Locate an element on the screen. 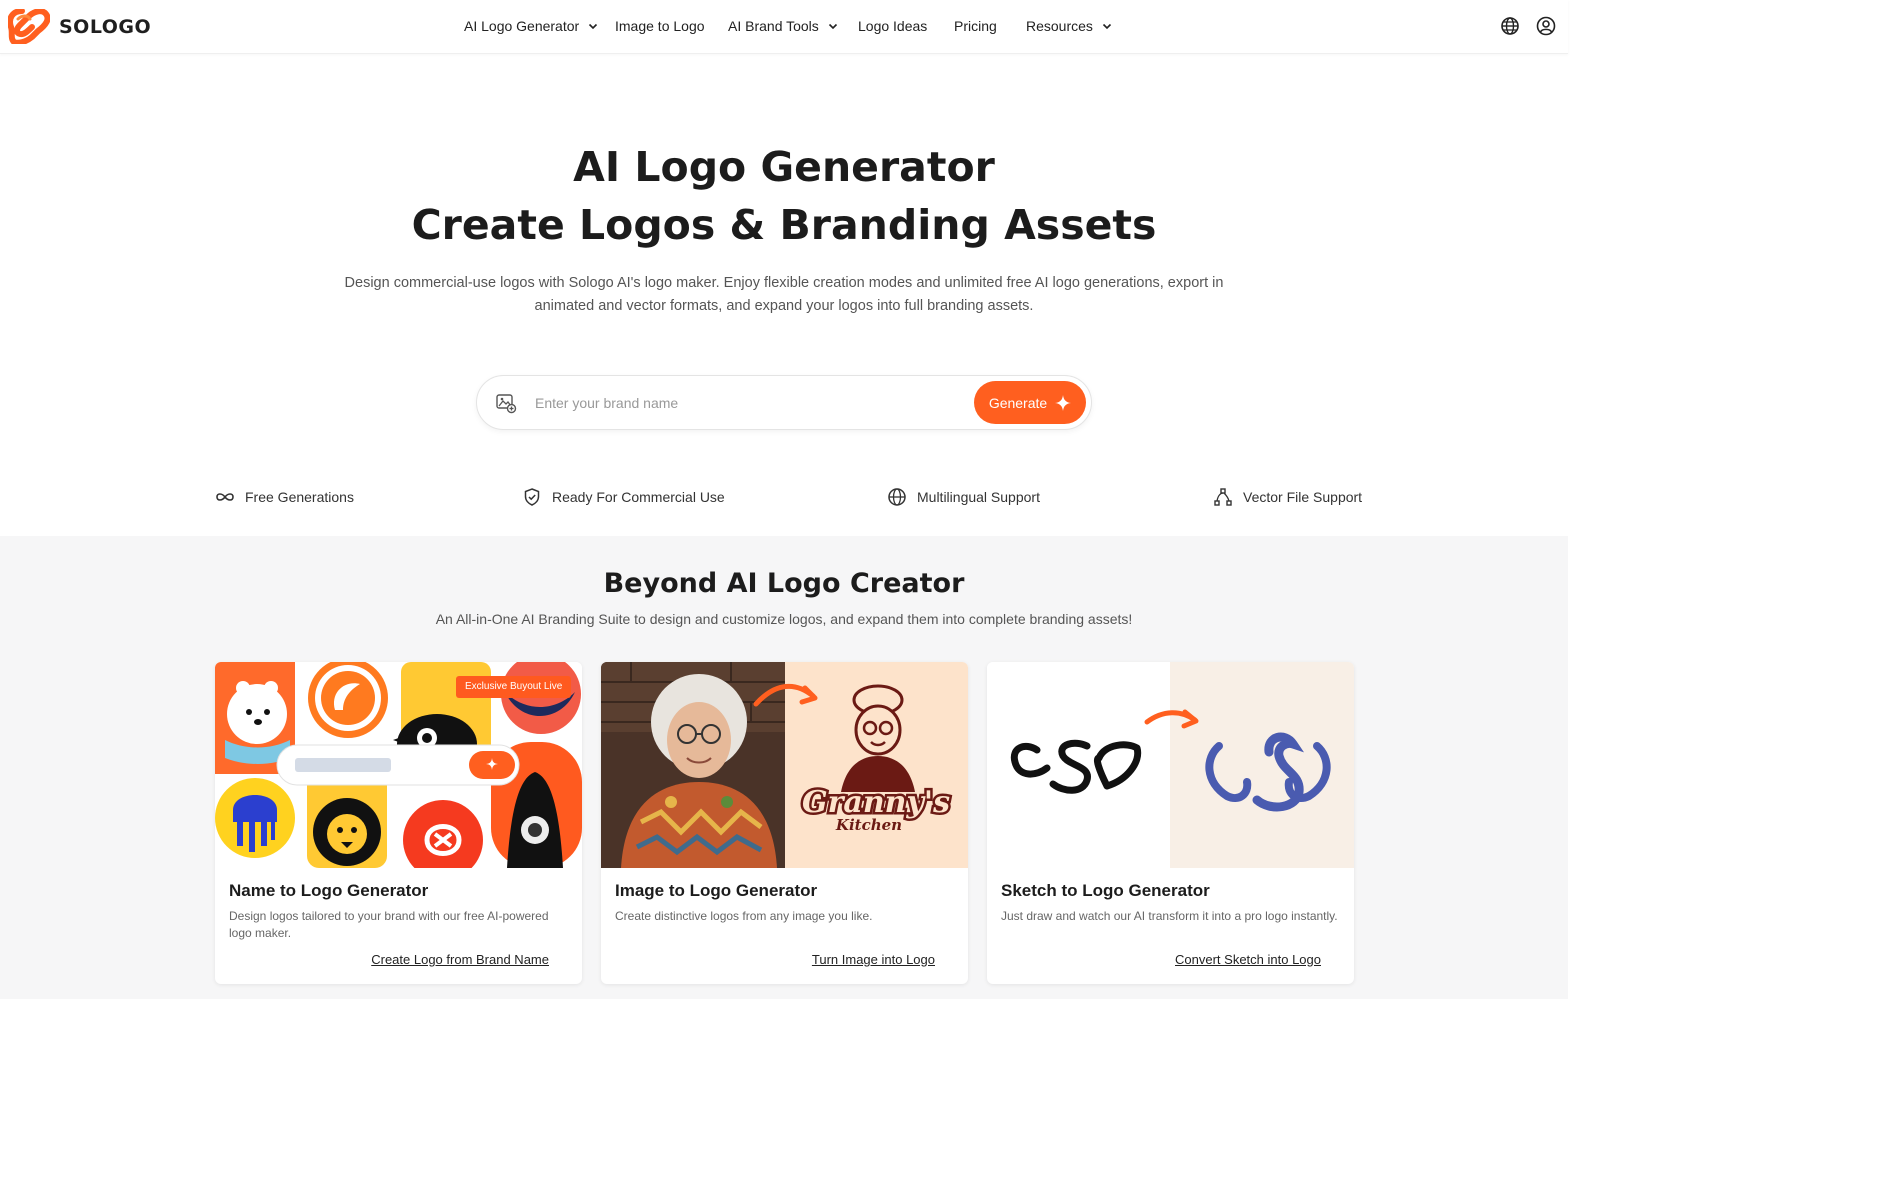 Image resolution: width=1886 pixels, height=1202 pixels. image-upload-icon is located at coordinates (506, 403).